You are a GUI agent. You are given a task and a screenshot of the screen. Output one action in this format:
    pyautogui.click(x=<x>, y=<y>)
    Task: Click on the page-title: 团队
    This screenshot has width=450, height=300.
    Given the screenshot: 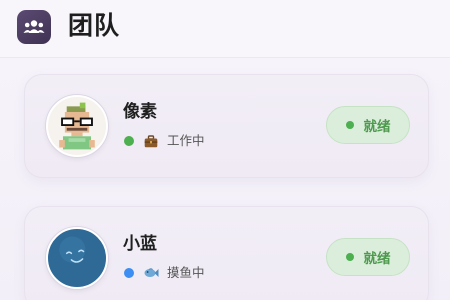 What is the action you would take?
    pyautogui.click(x=94, y=25)
    